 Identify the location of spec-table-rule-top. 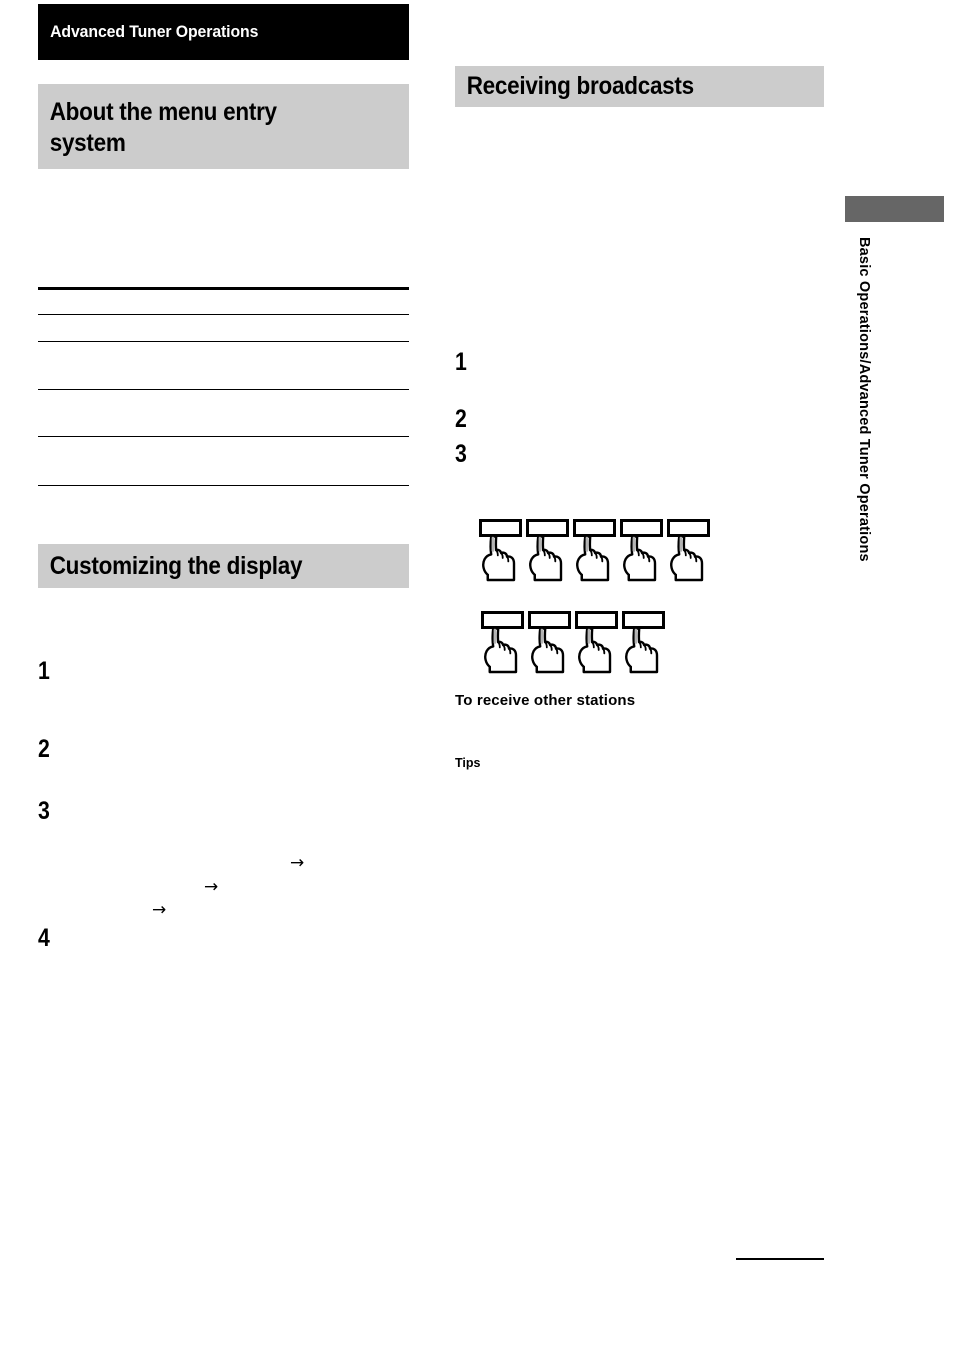
(223, 288).